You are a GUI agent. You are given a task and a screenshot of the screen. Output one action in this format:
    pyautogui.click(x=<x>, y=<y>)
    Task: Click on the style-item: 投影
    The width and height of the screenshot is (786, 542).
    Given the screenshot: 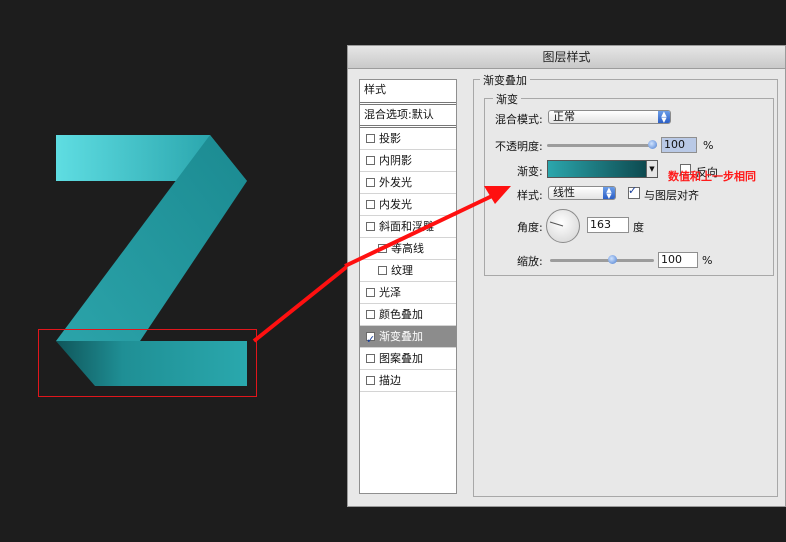 What is the action you would take?
    pyautogui.click(x=408, y=139)
    